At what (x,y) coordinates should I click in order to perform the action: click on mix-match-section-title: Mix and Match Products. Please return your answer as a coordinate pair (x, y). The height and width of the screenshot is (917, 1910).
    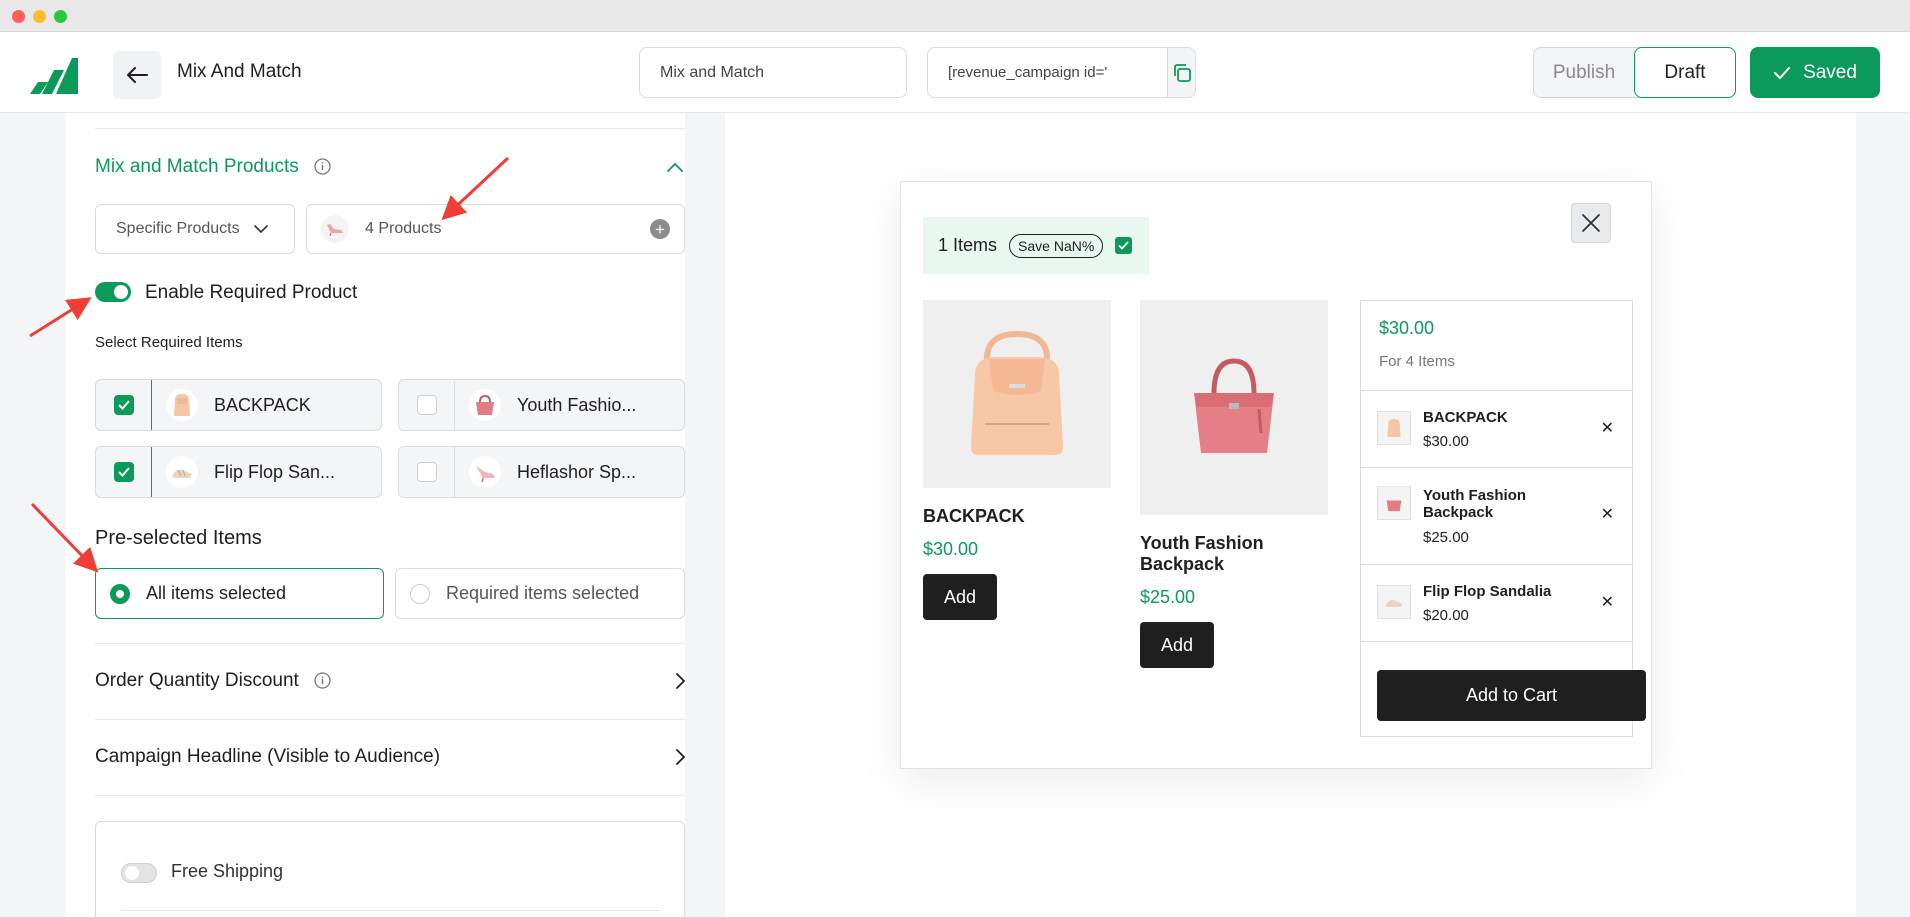
    Looking at the image, I should click on (197, 166).